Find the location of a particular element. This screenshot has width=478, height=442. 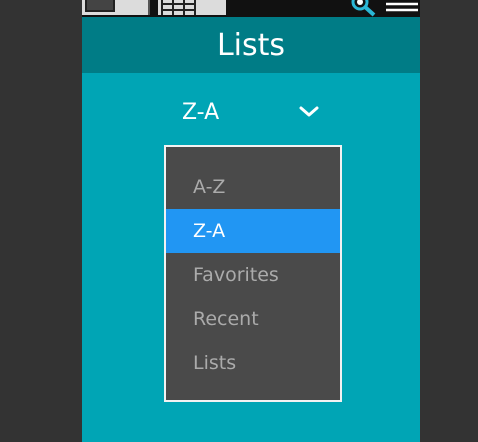

sort-option-recent: Recent is located at coordinates (253, 319).